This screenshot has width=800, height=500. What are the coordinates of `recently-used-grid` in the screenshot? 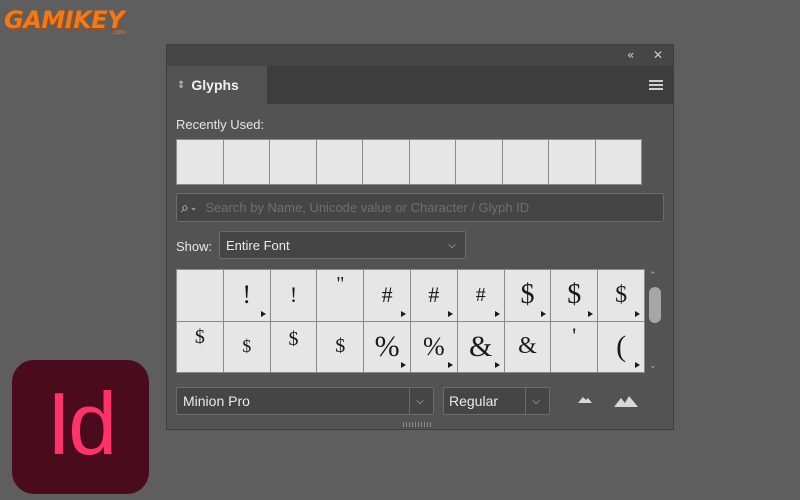 It's located at (409, 162).